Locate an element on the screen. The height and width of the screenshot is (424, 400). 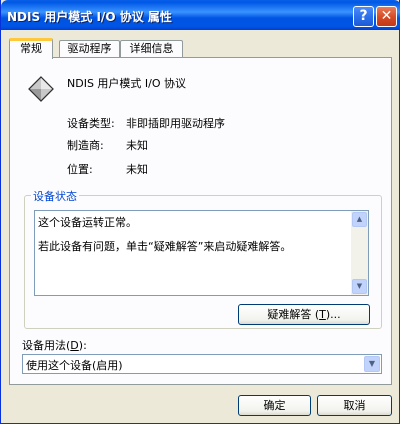
help-button: ? is located at coordinates (363, 16).